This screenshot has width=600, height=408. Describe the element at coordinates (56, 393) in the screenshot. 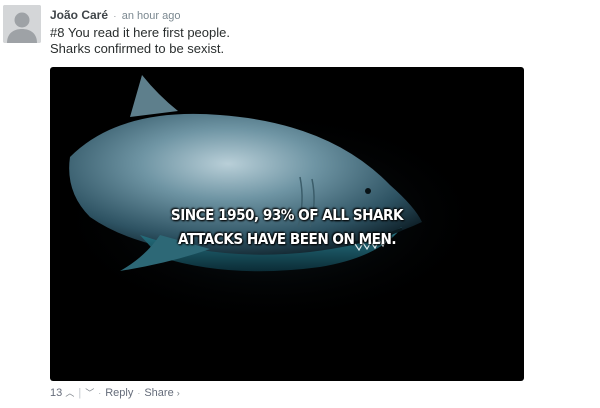

I see `upvote-count: 13` at that location.